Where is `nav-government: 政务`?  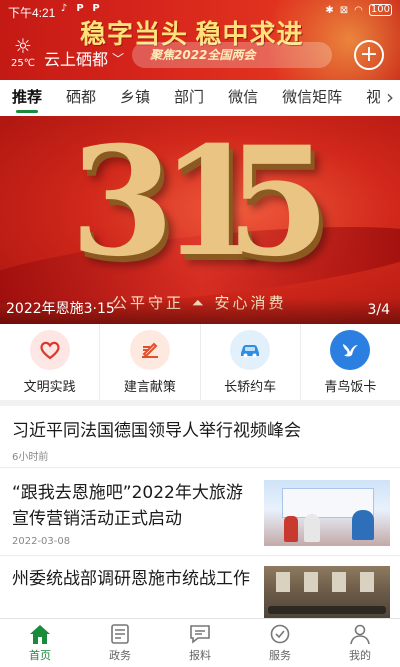 nav-government: 政务 is located at coordinates (120, 643).